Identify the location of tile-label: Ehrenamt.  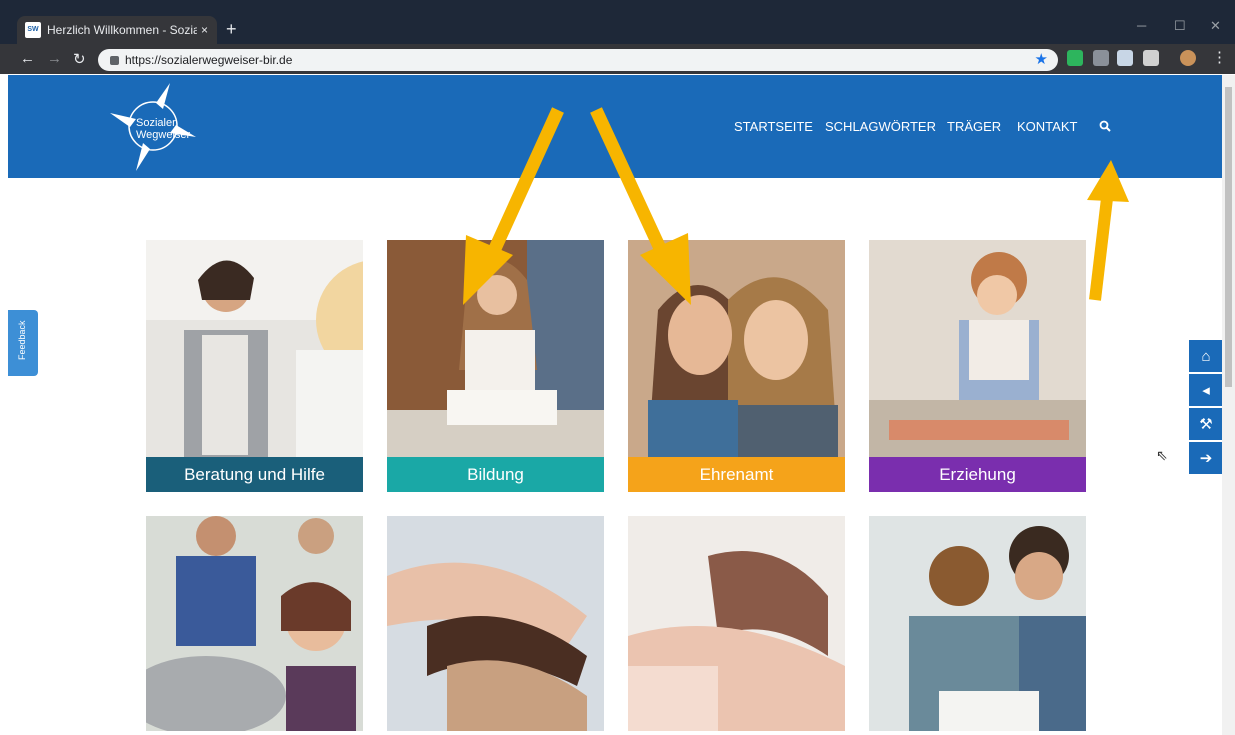
(736, 474).